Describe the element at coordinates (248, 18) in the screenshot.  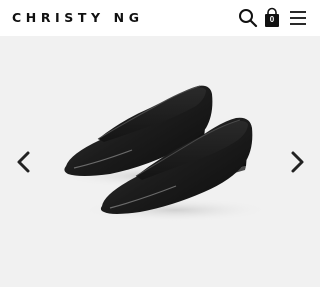
I see `search-icon` at that location.